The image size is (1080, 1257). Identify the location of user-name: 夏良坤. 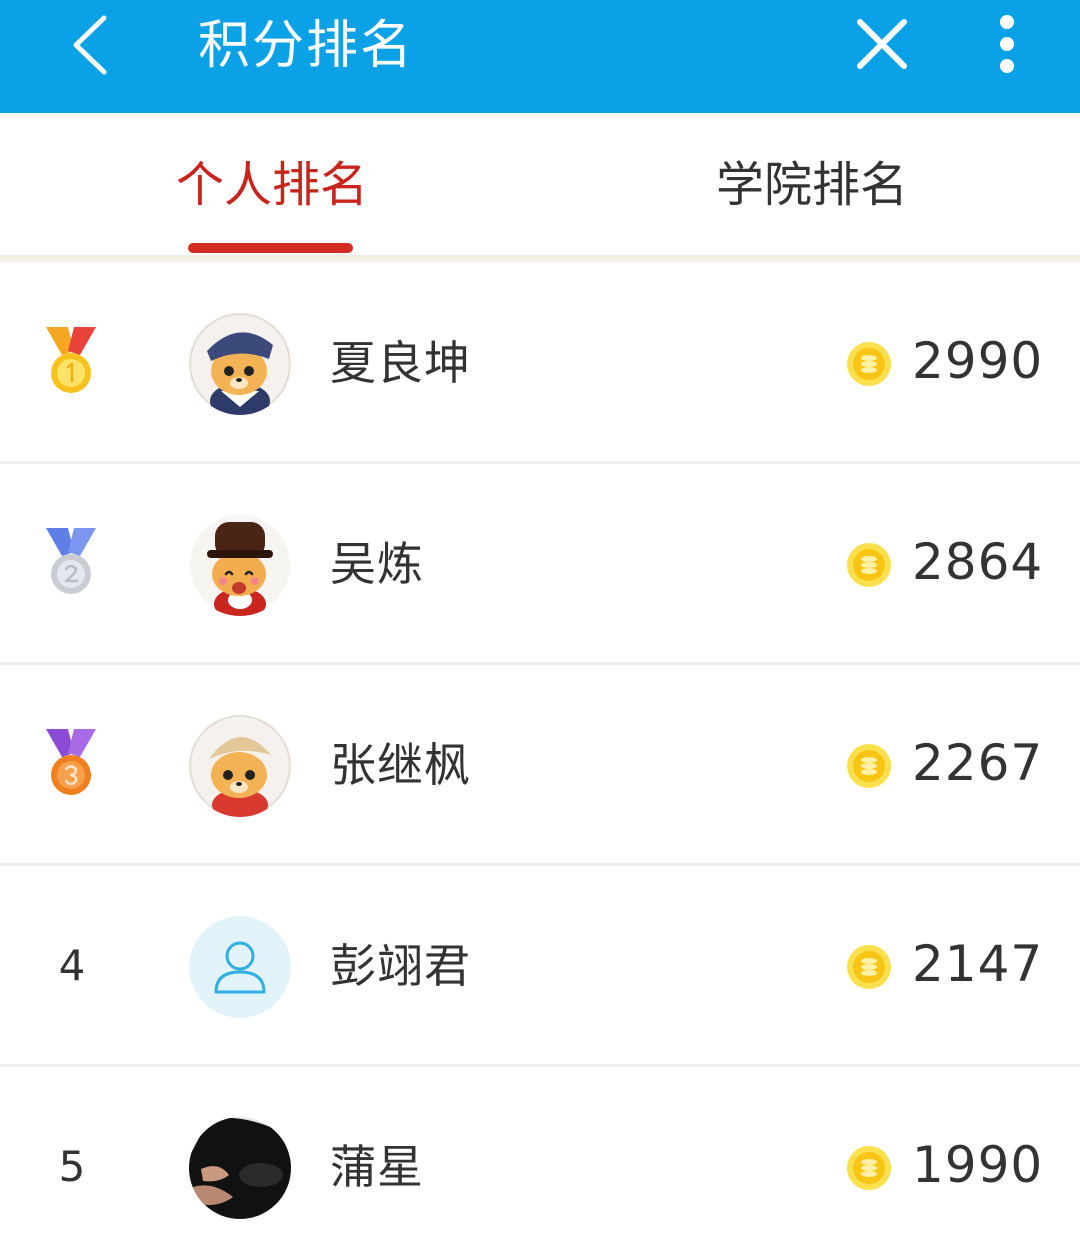
(400, 363).